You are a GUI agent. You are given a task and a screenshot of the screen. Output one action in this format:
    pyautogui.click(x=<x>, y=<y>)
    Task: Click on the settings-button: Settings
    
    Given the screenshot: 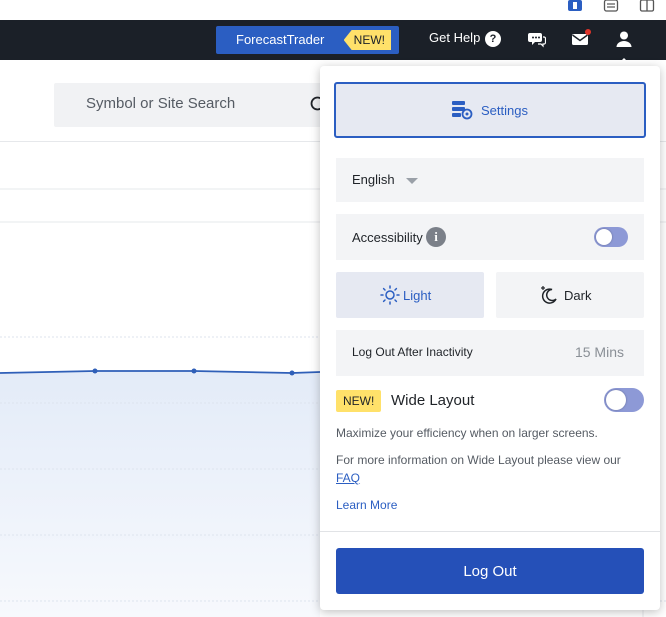 What is the action you would take?
    pyautogui.click(x=490, y=110)
    